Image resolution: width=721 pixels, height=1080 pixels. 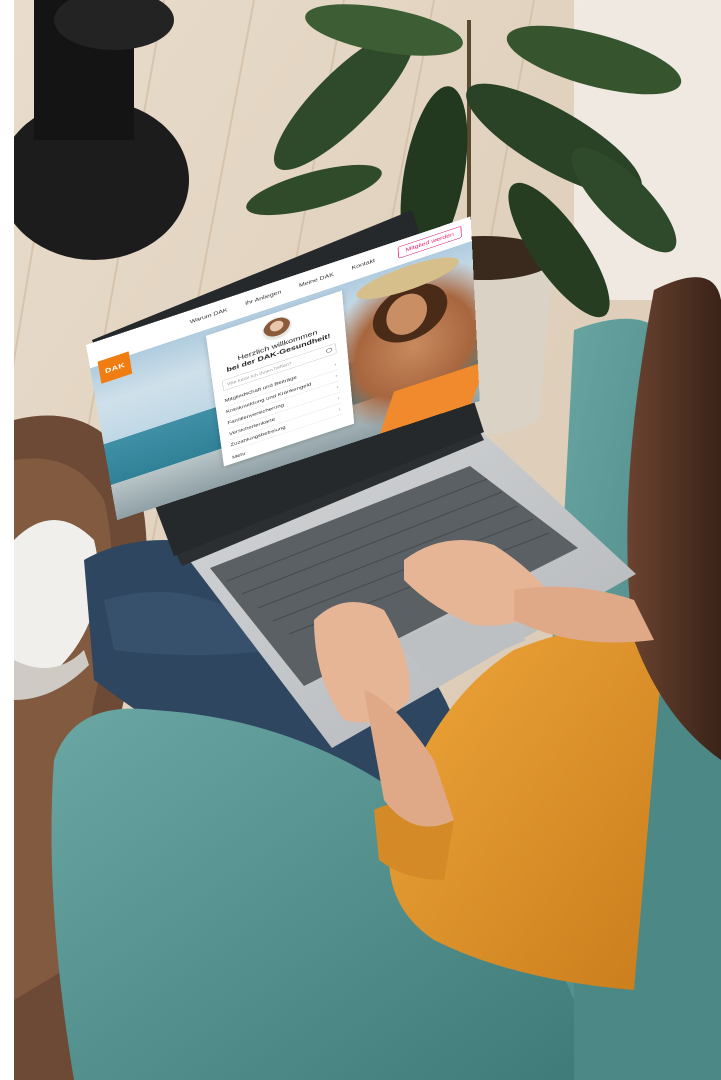 I want to click on more-link: Mehr, so click(x=239, y=455).